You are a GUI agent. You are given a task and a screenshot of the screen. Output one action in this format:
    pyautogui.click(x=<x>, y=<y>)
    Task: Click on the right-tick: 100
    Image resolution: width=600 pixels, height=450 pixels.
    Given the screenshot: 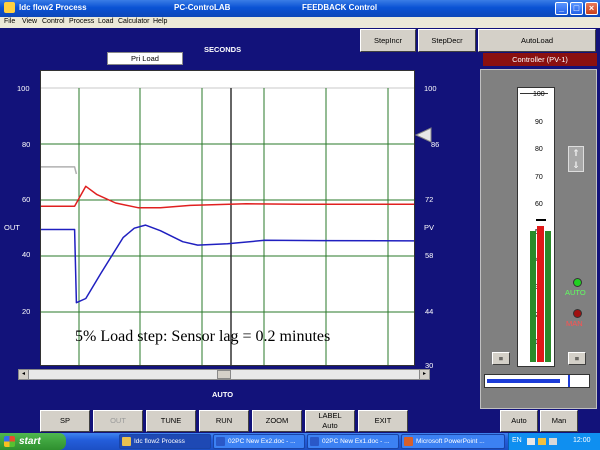 What is the action you would take?
    pyautogui.click(x=430, y=88)
    